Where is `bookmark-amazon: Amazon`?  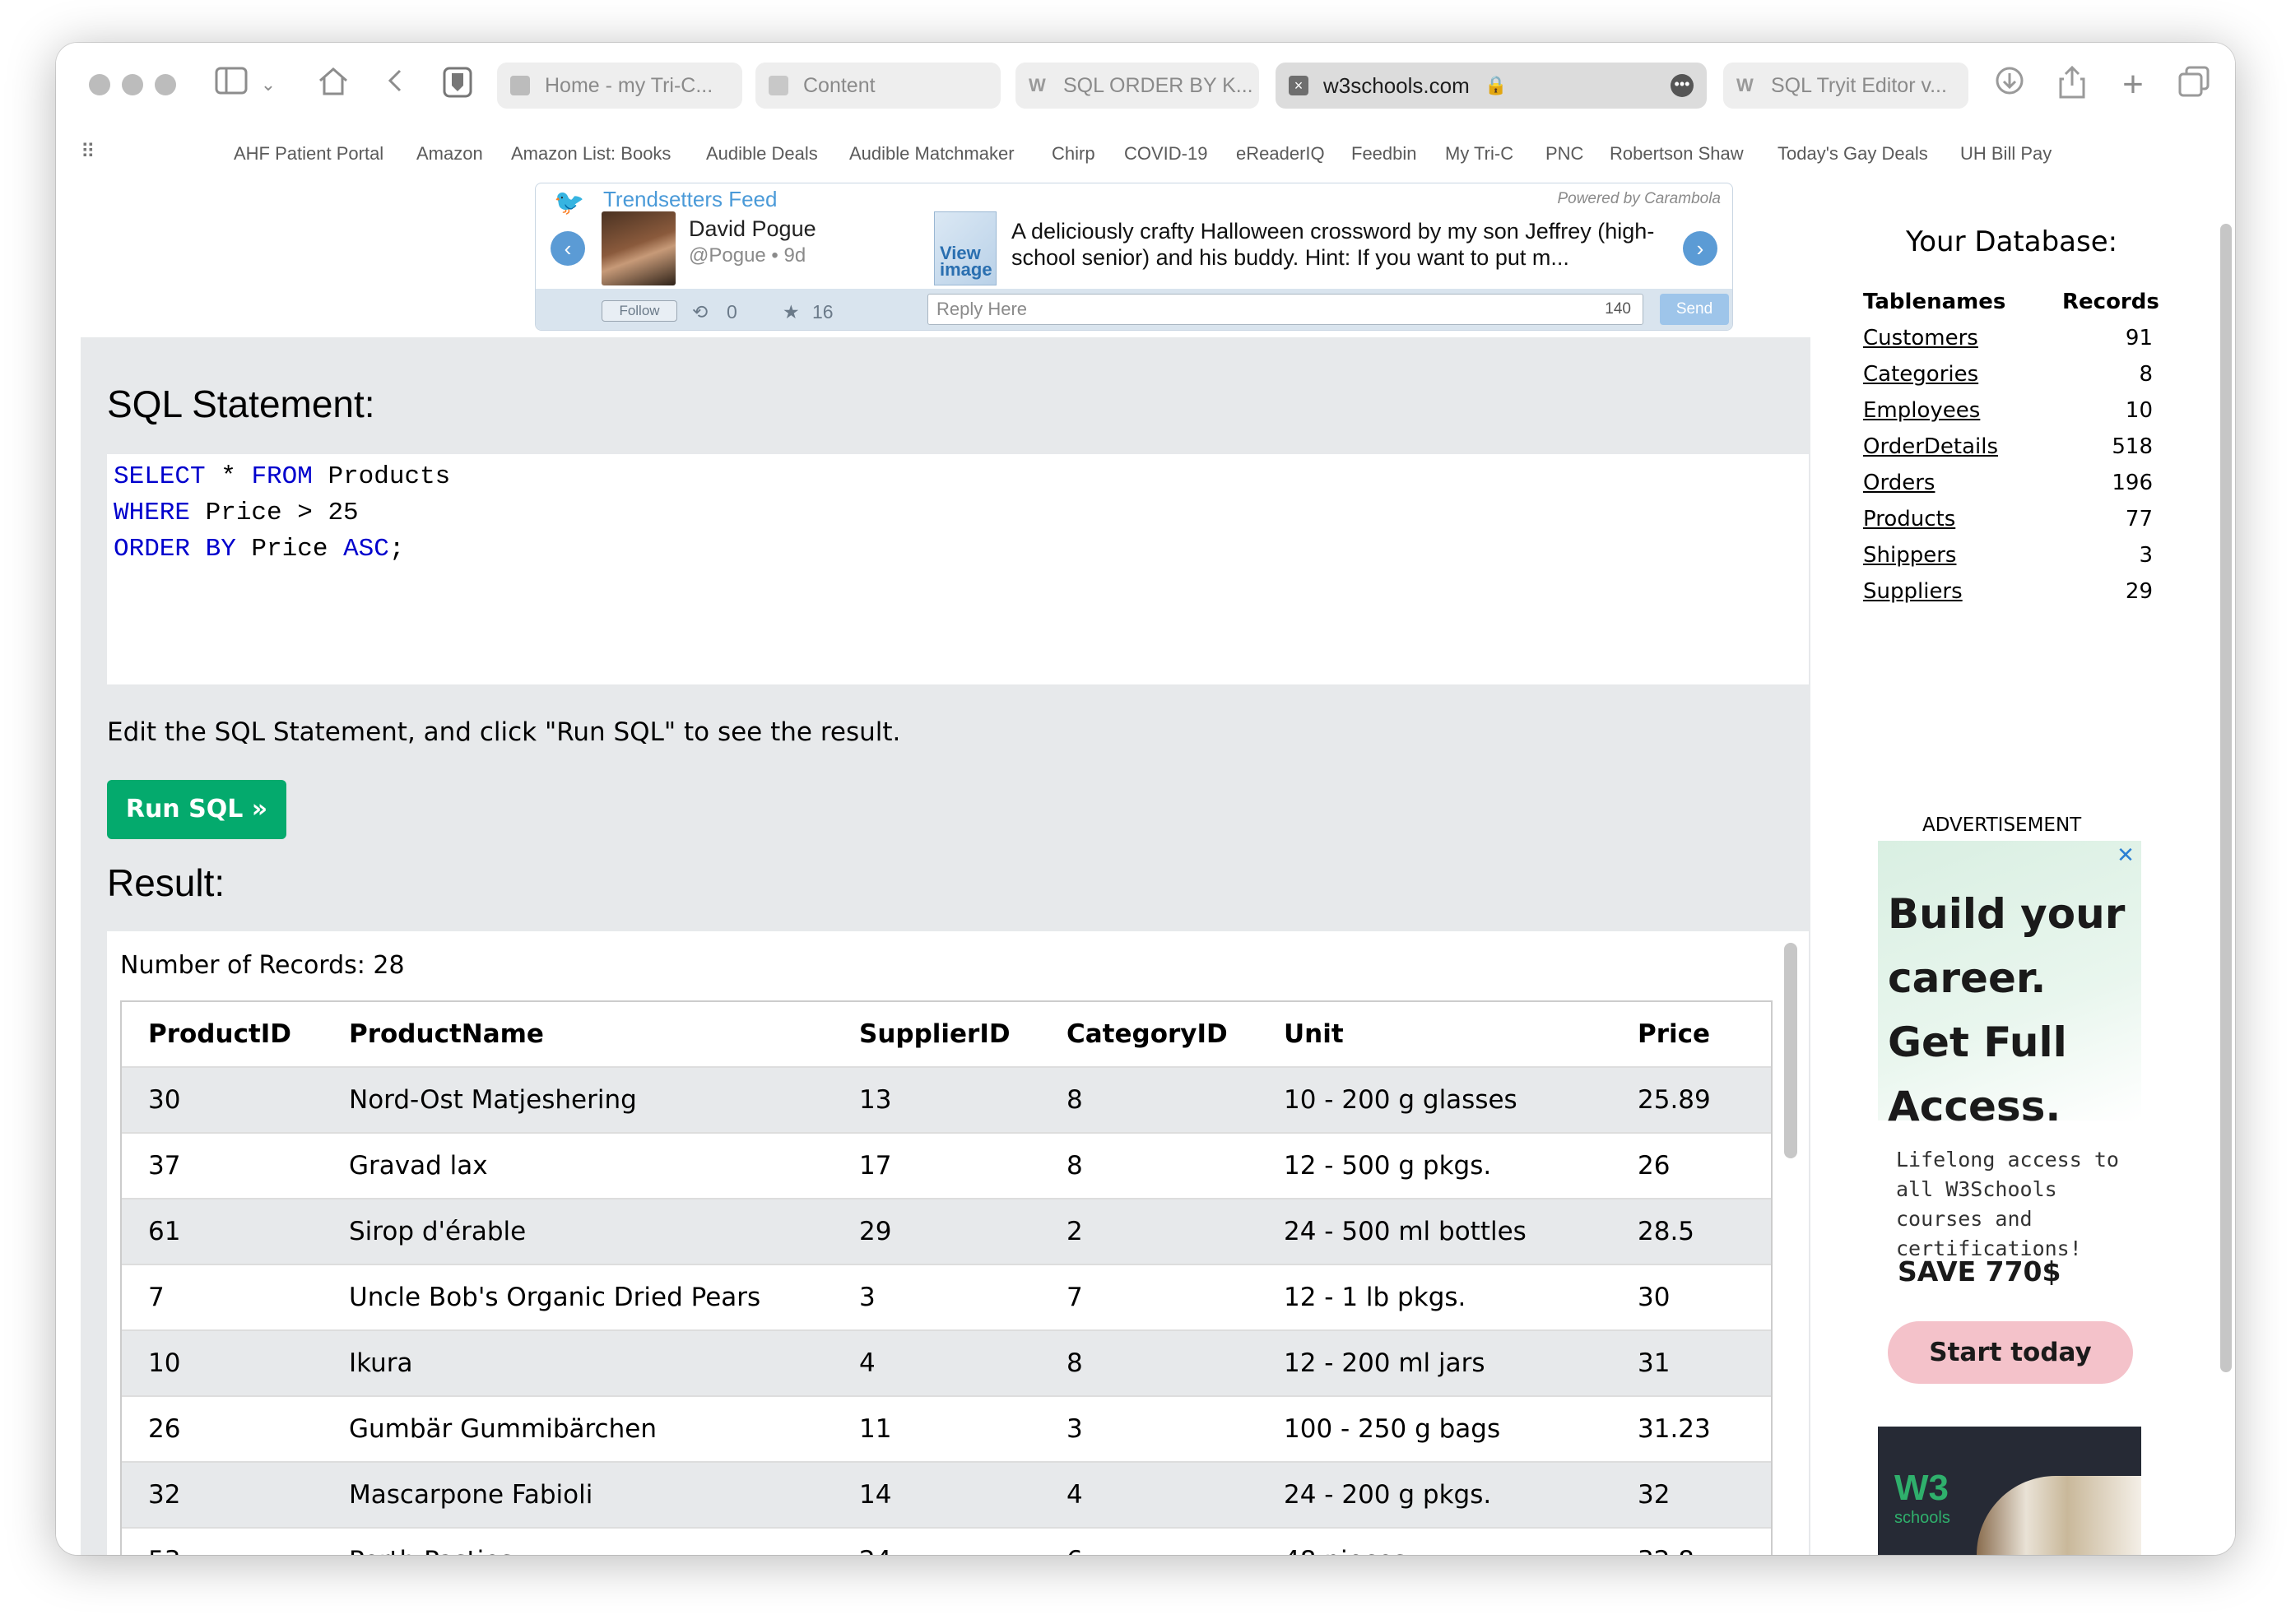
bookmark-amazon: Amazon is located at coordinates (449, 154).